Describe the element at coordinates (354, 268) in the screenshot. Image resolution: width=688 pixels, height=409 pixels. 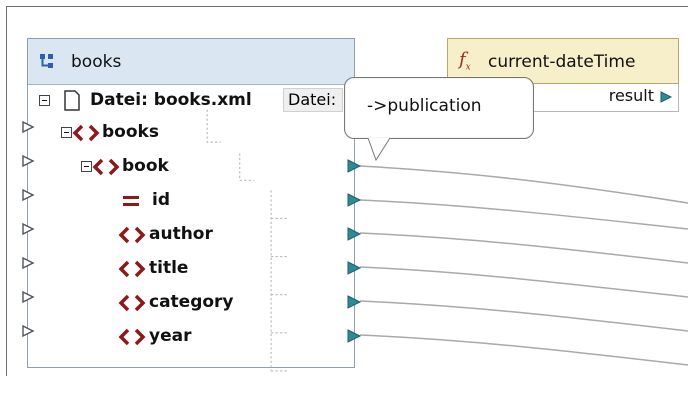
I see `output-connector-title` at that location.